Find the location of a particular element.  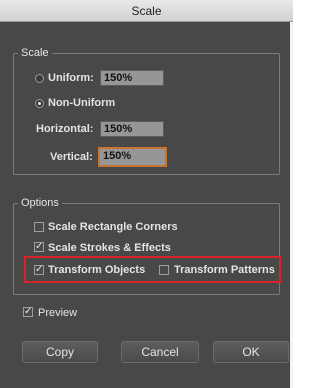

scale-legend: Scale is located at coordinates (35, 53).